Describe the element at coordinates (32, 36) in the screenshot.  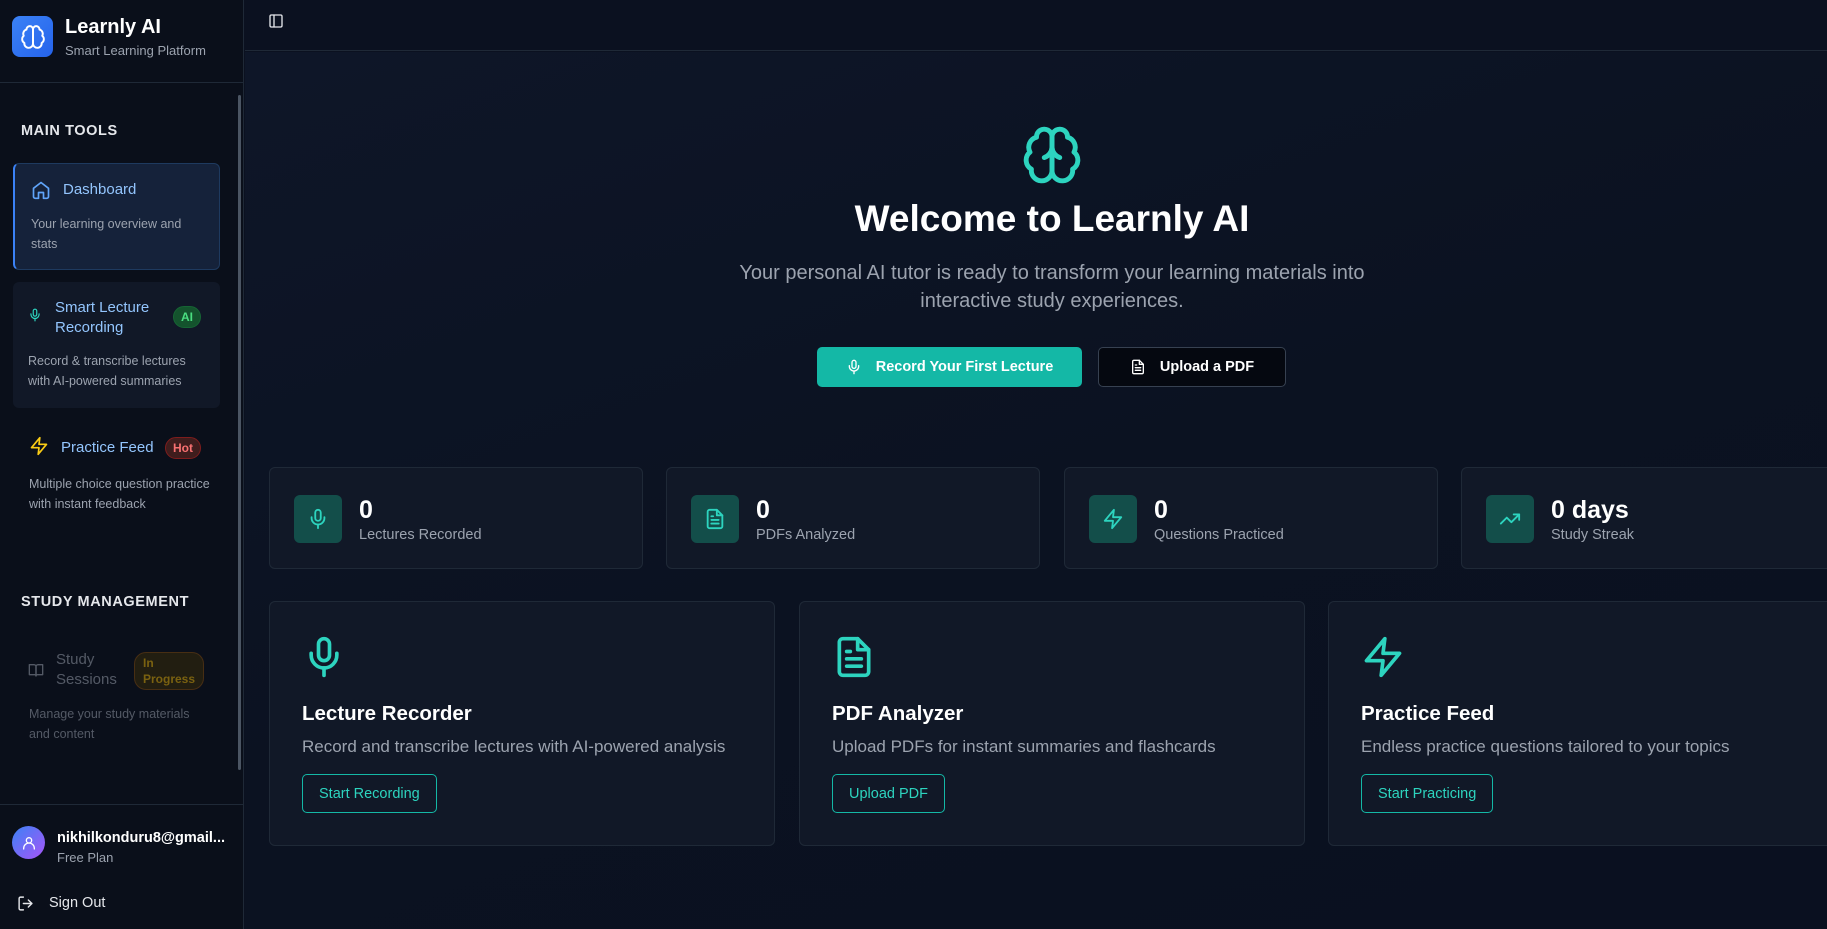
I see `brain-logo-icon` at that location.